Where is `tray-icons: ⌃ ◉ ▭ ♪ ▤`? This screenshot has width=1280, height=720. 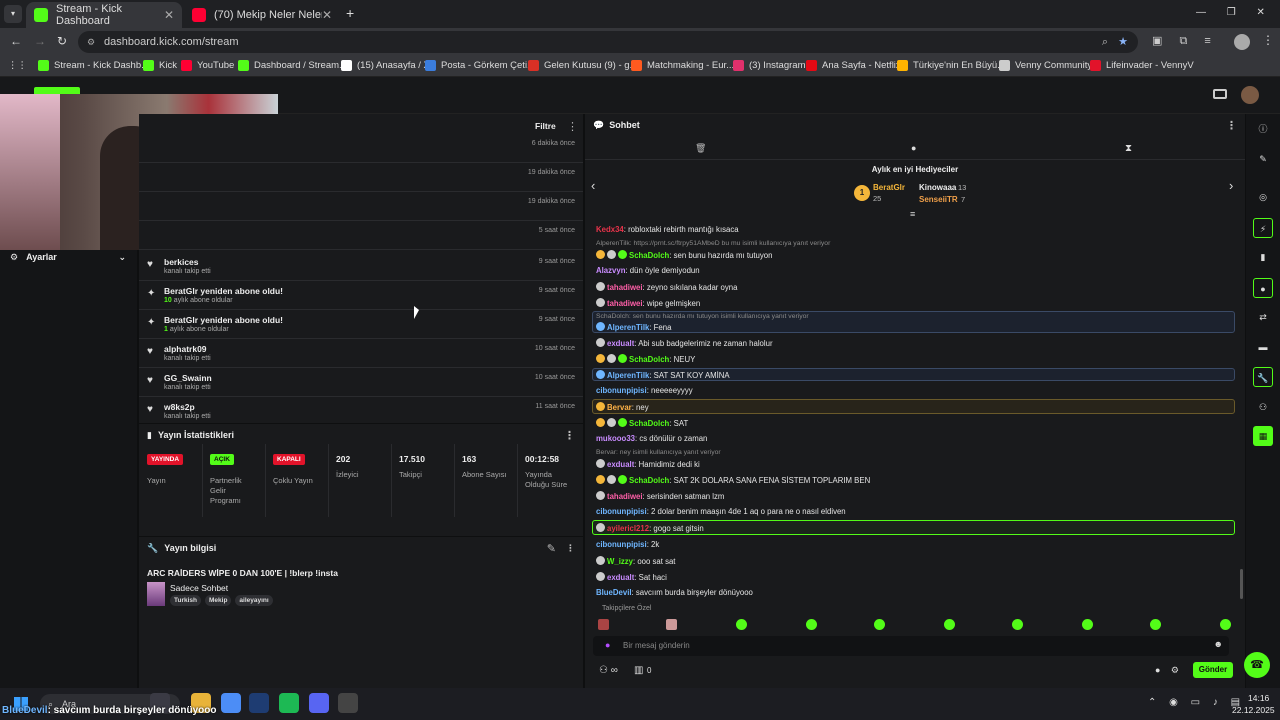
tray-icons: ⌃ ◉ ▭ ♪ ▤ is located at coordinates (1194, 702).